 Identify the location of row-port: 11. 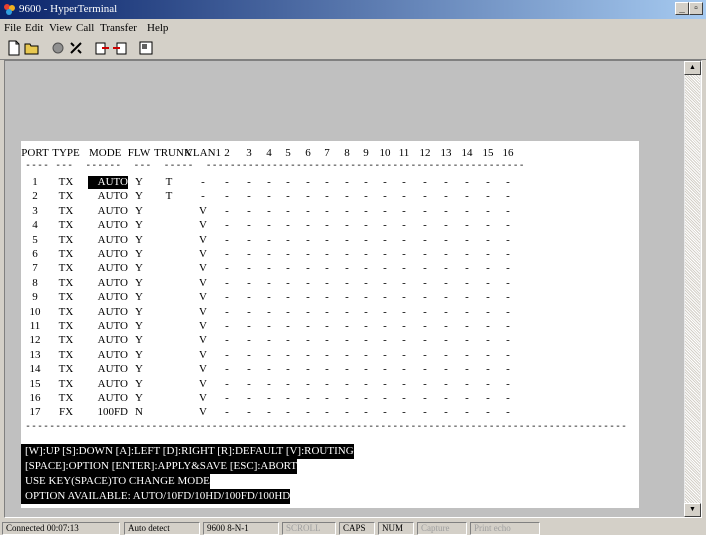
(35, 326).